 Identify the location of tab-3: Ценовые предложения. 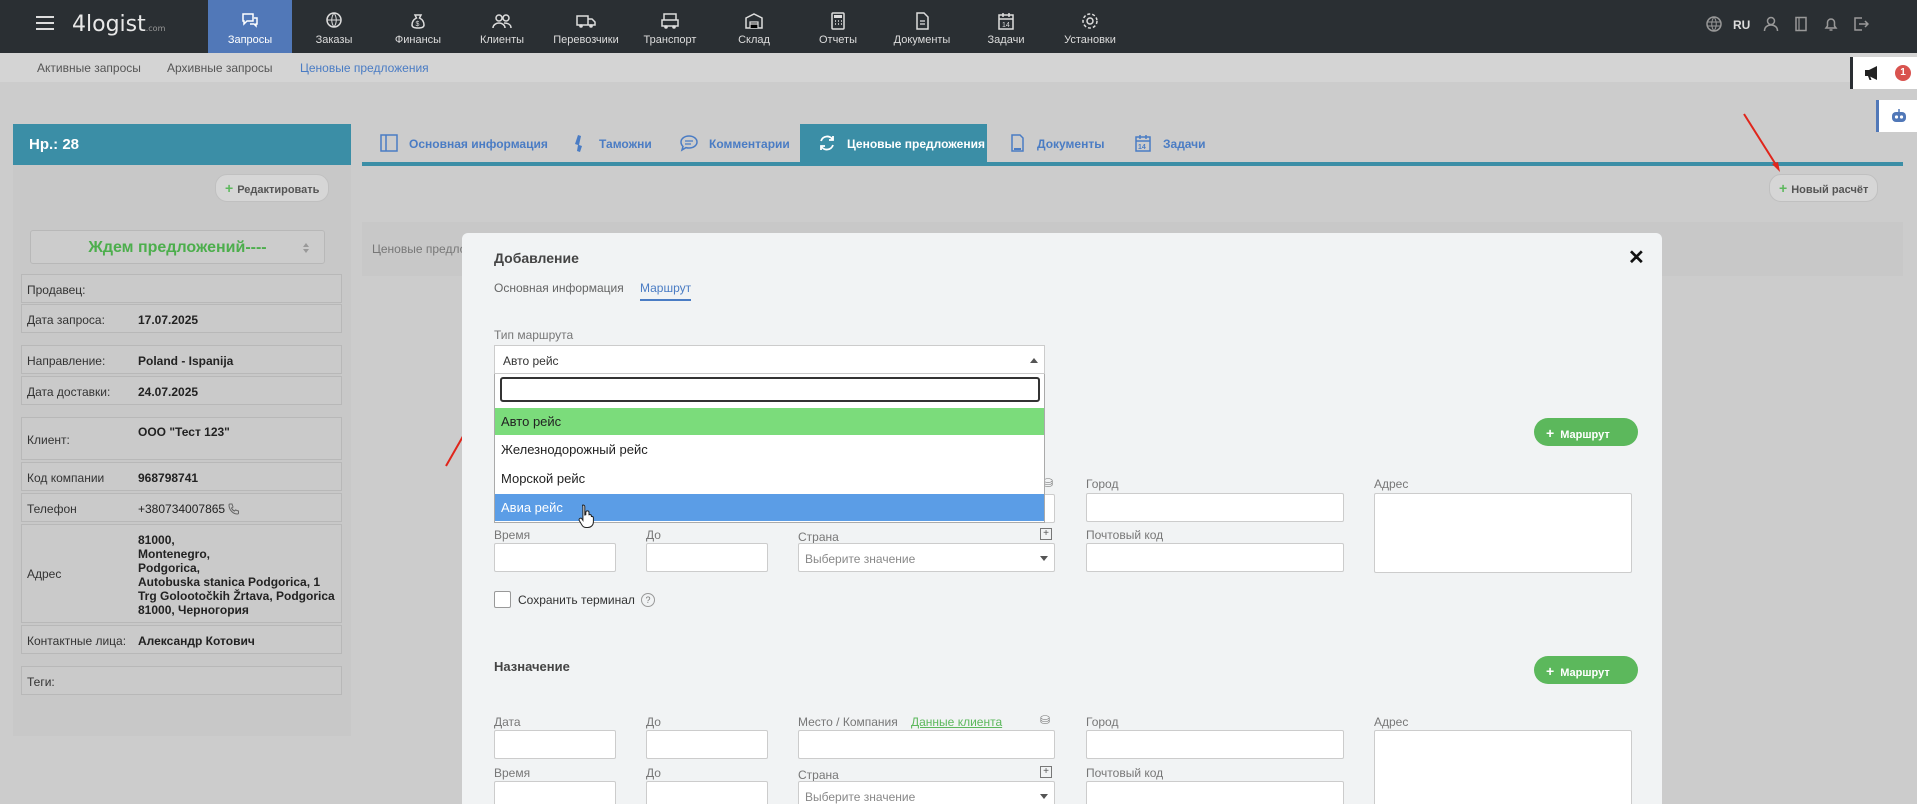
(893, 143).